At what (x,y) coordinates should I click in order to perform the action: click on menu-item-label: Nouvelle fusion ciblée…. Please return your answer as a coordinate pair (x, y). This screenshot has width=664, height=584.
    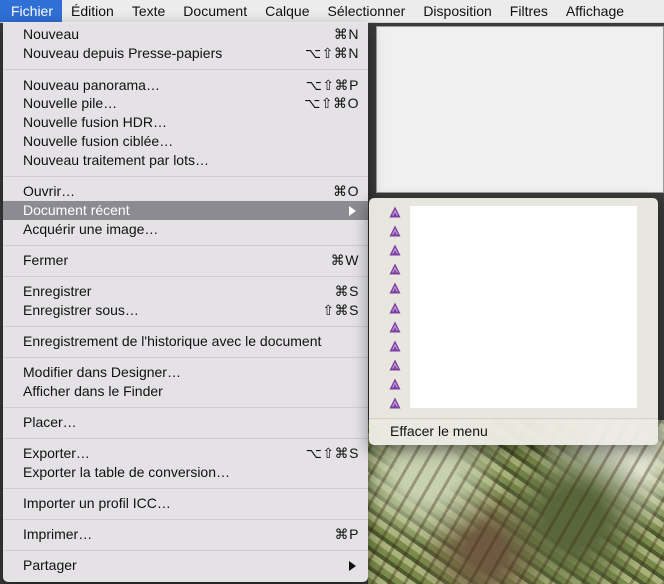
    Looking at the image, I should click on (98, 141).